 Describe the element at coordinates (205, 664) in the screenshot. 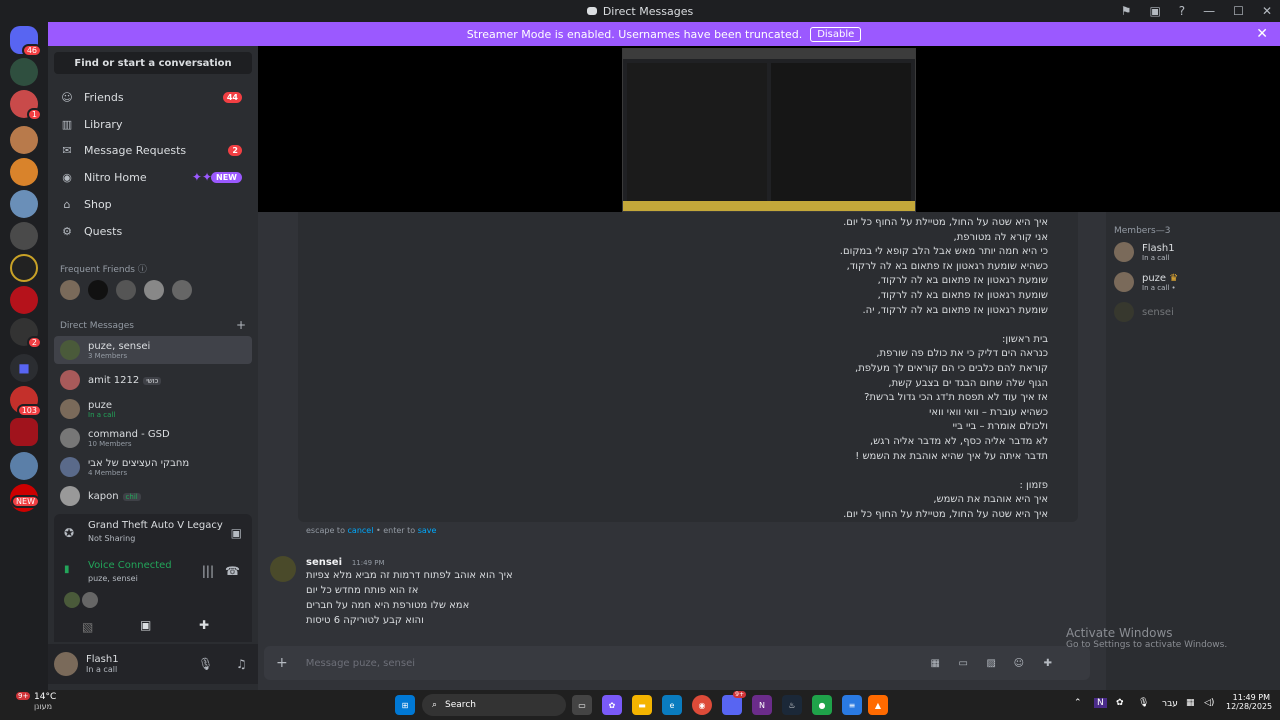

I see `mic-icon: 🎙︎` at that location.